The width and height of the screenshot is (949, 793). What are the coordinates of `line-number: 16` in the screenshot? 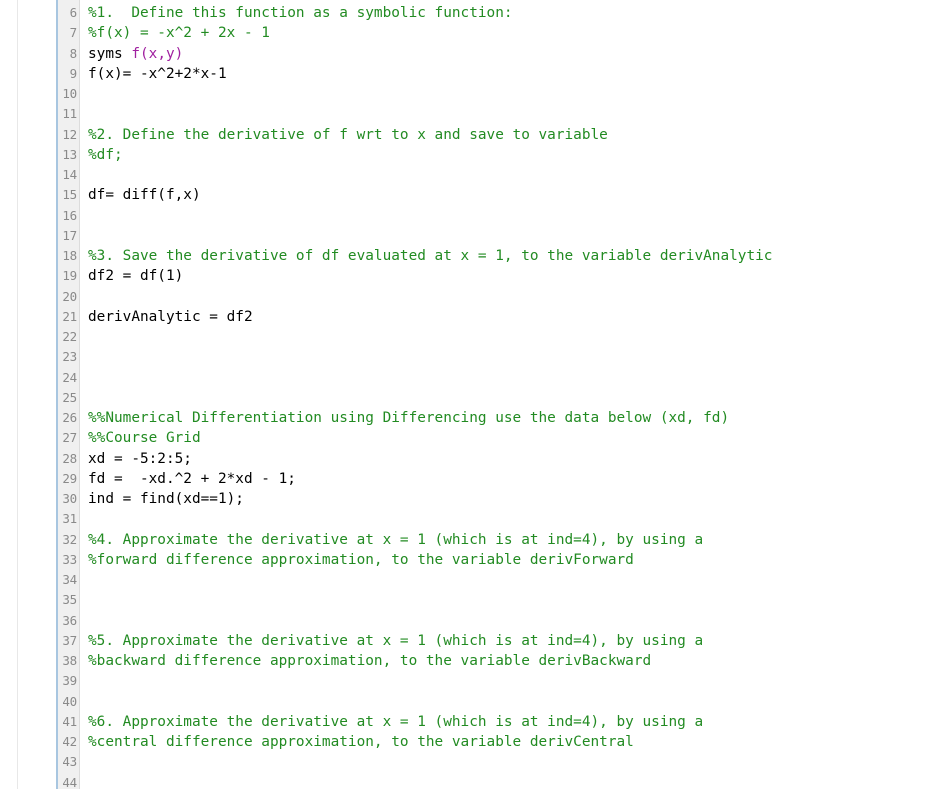 It's located at (69, 215).